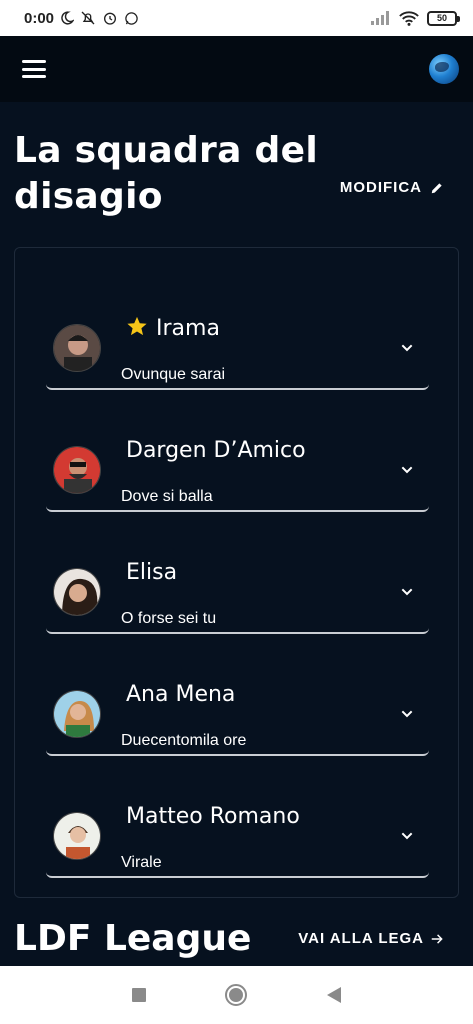 The width and height of the screenshot is (473, 1024). What do you see at coordinates (237, 329) in the screenshot?
I see `team-member-row: Irama Ovunque sarai` at bounding box center [237, 329].